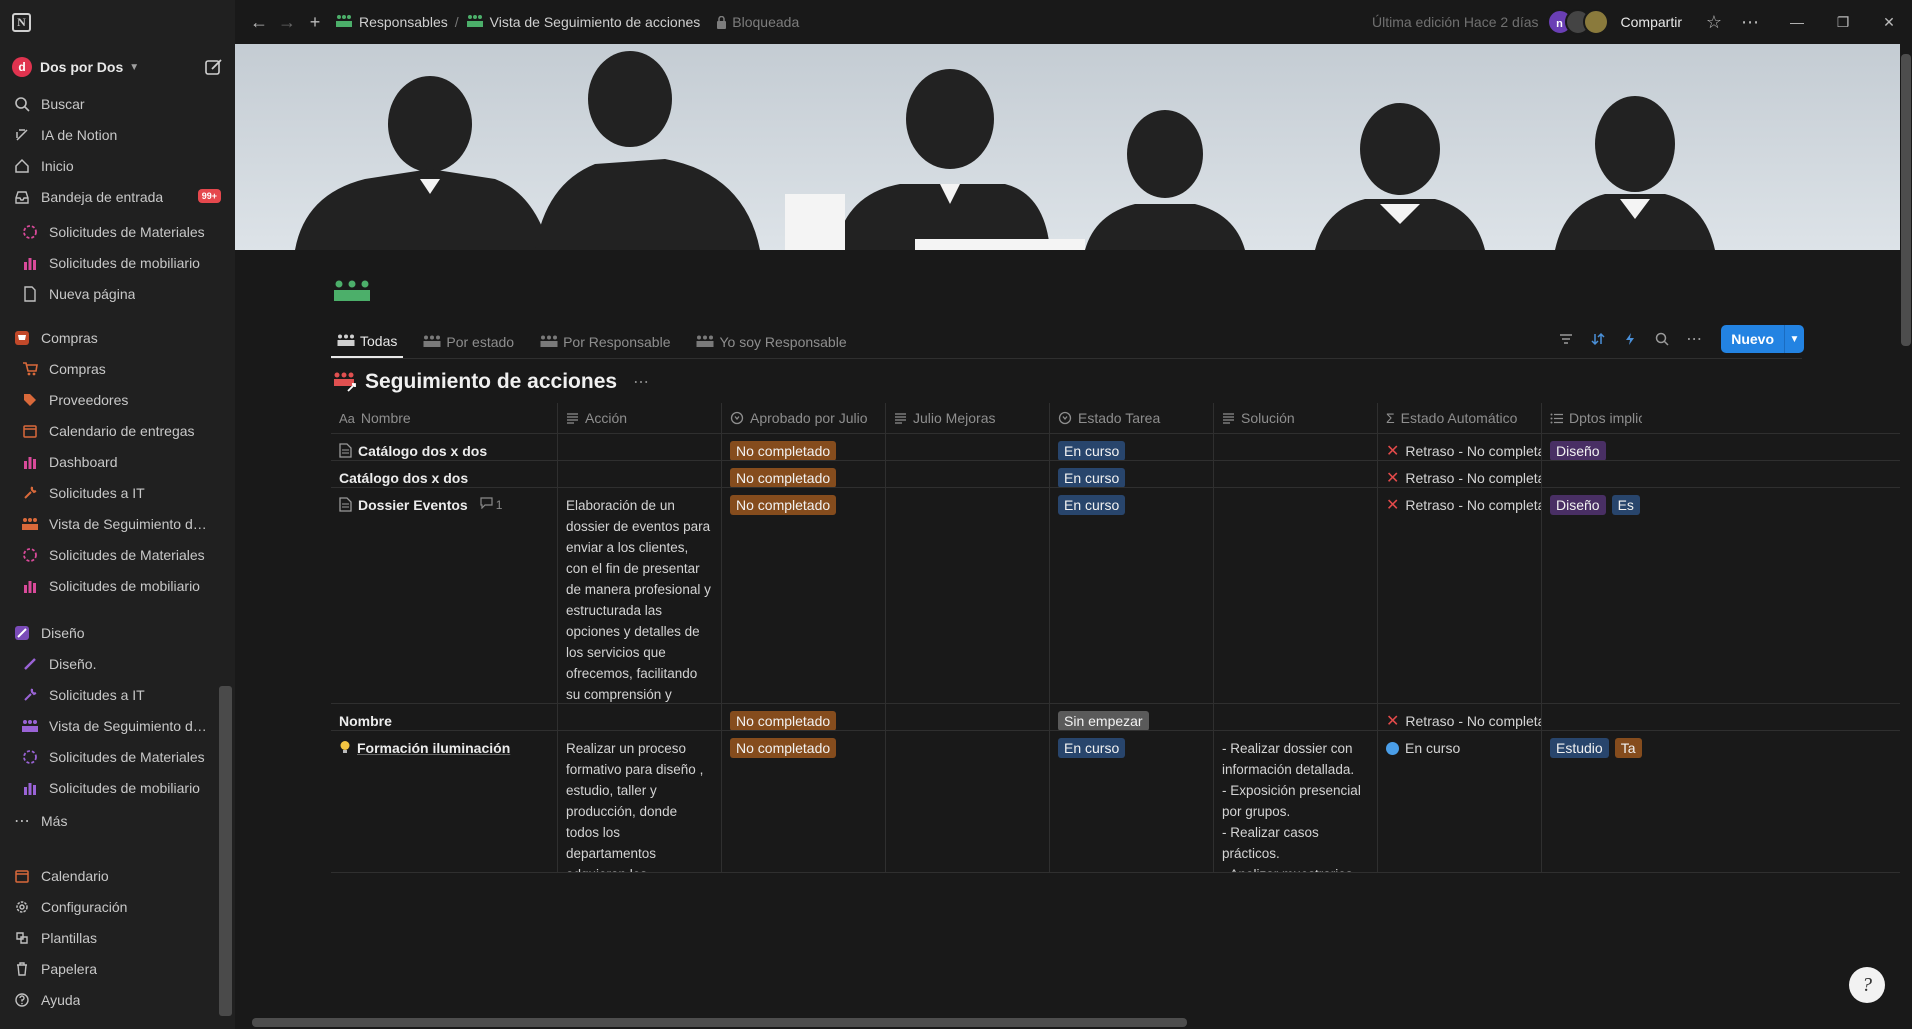 Image resolution: width=1912 pixels, height=1029 pixels. What do you see at coordinates (1592, 418) in the screenshot?
I see `column-header: Dptos implicados` at bounding box center [1592, 418].